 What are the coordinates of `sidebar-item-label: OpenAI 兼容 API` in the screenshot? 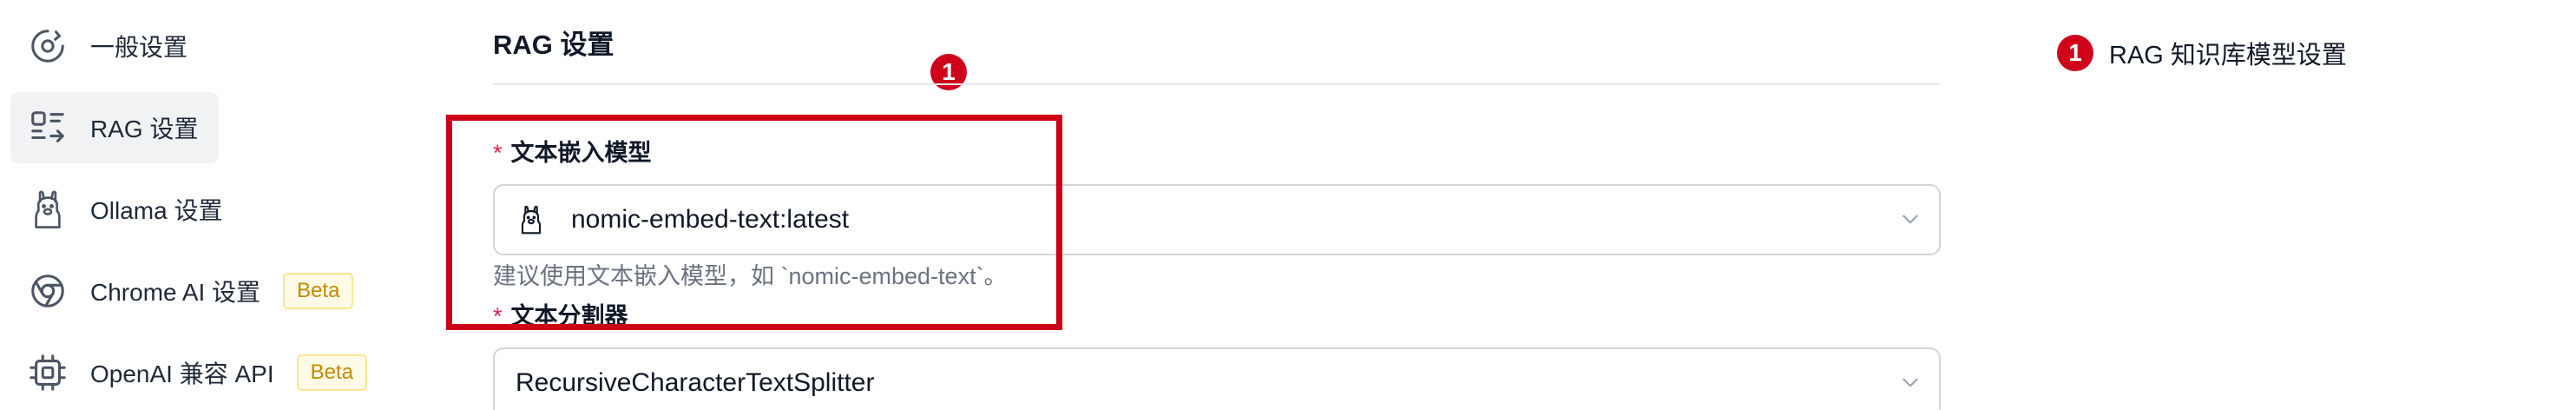 It's located at (182, 373).